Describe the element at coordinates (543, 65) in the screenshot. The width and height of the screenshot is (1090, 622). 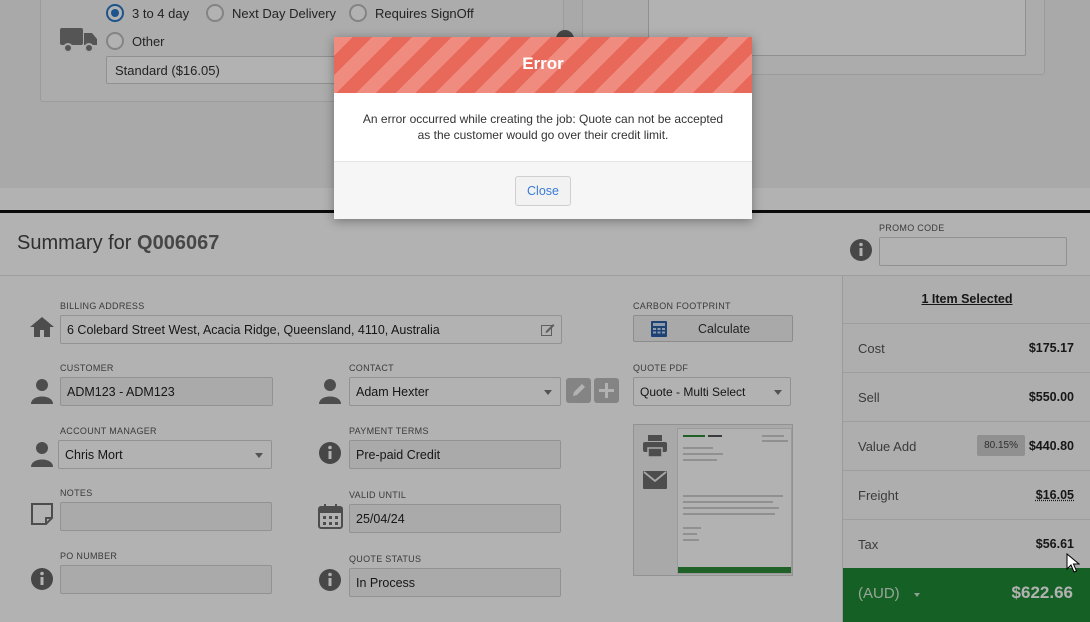
I see `error-dialog-title: Error` at that location.